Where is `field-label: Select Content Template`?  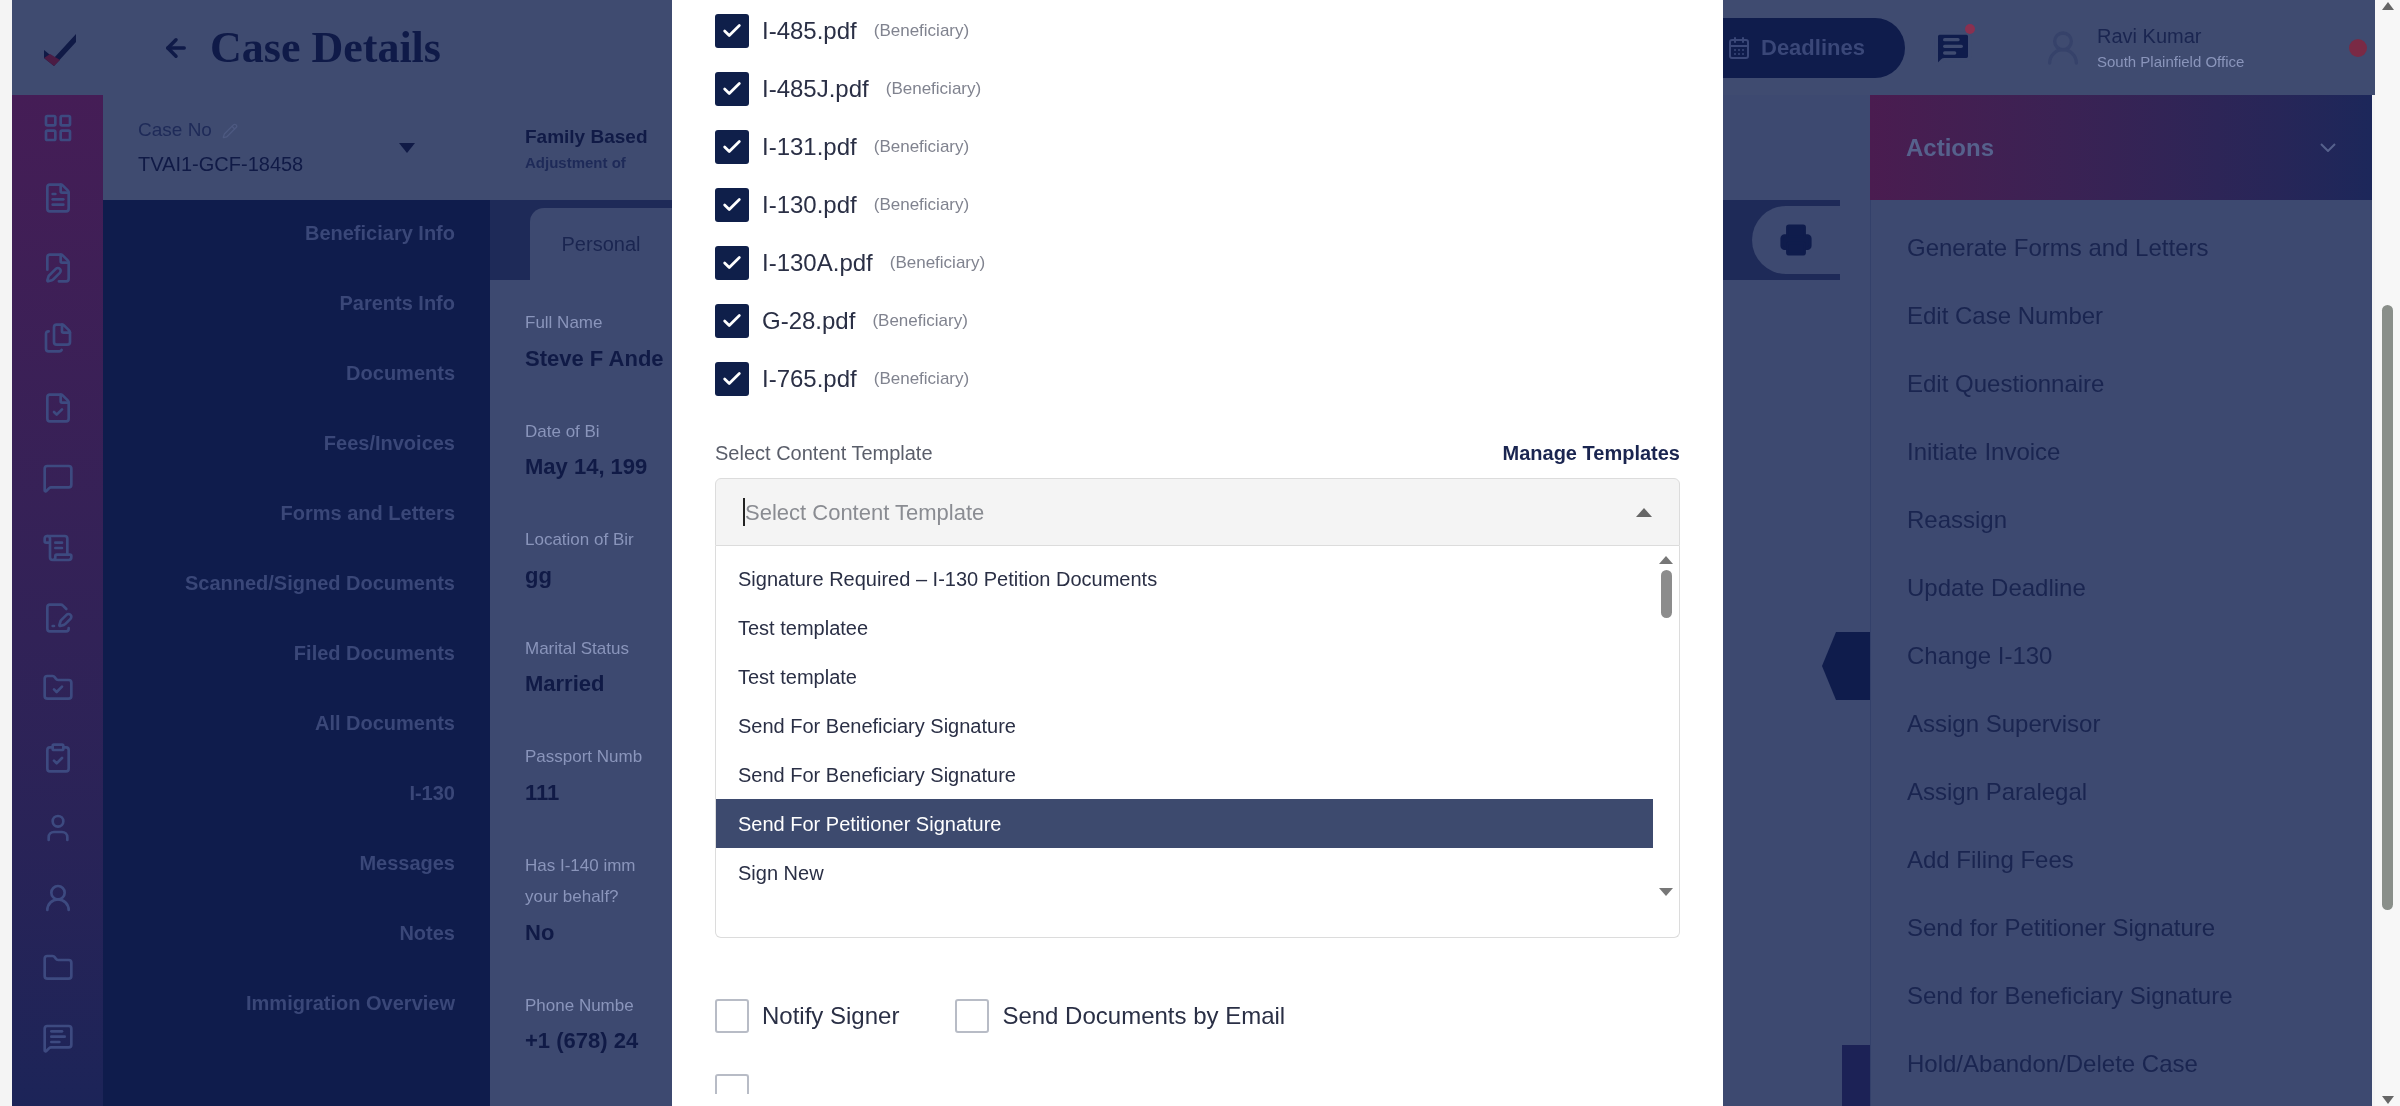
field-label: Select Content Template is located at coordinates (824, 453).